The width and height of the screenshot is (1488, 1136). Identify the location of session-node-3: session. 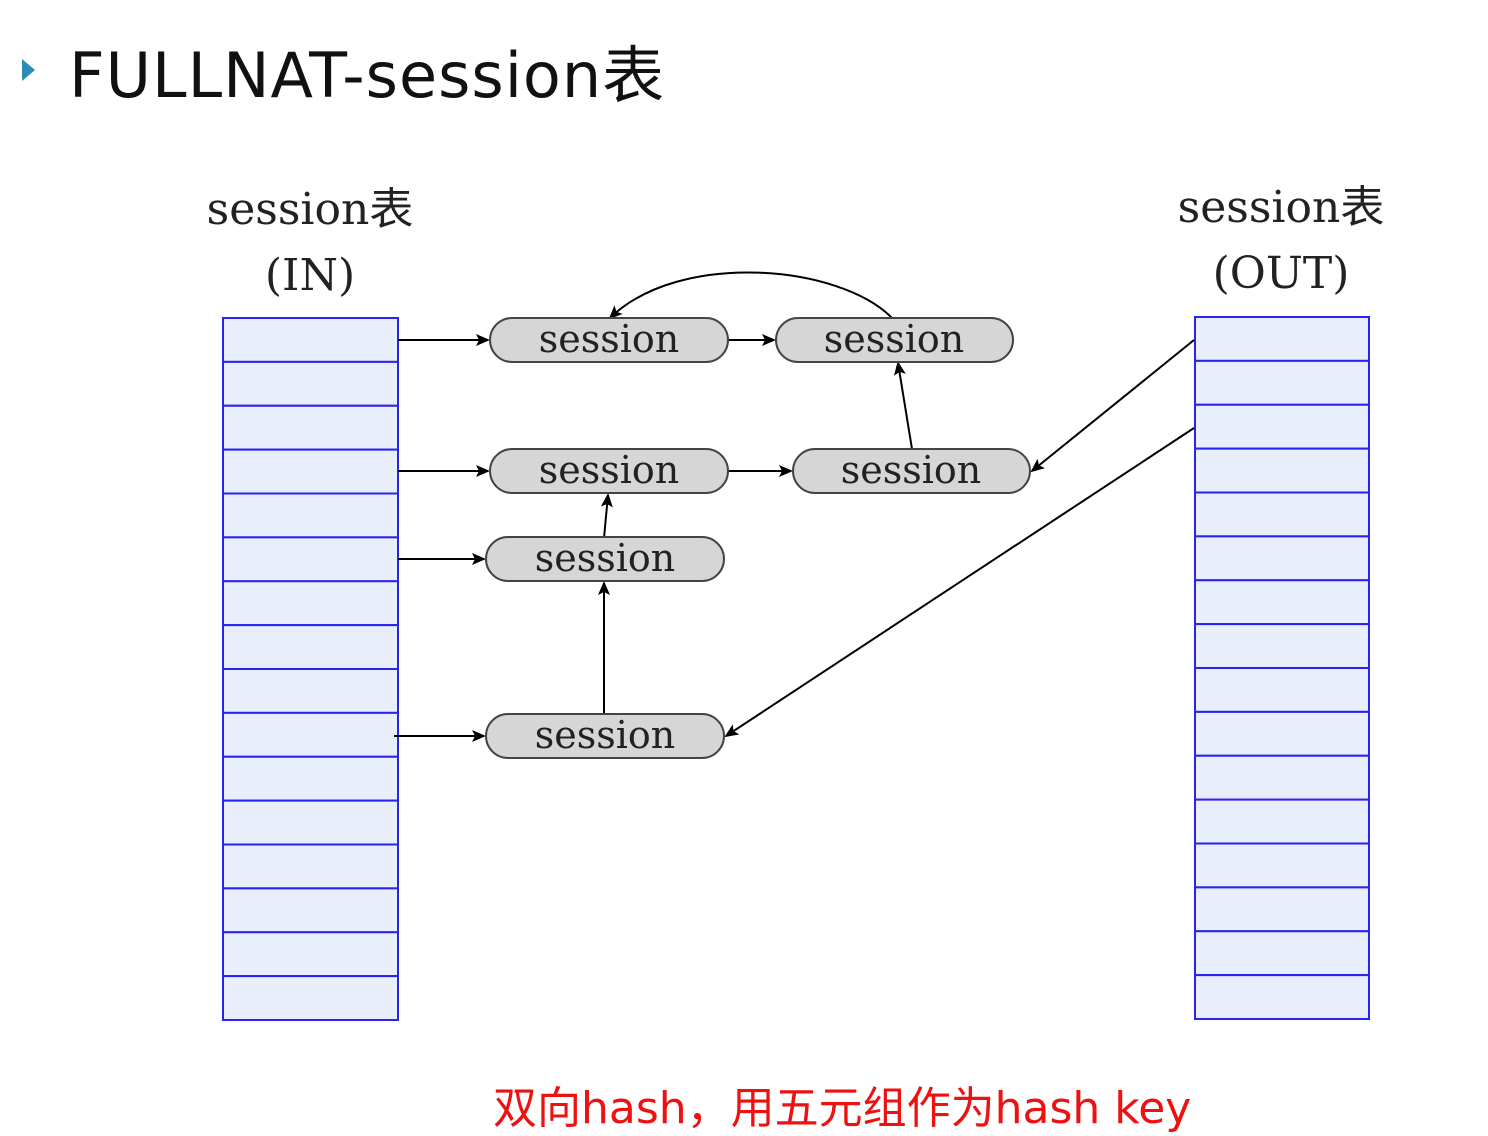
(609, 471).